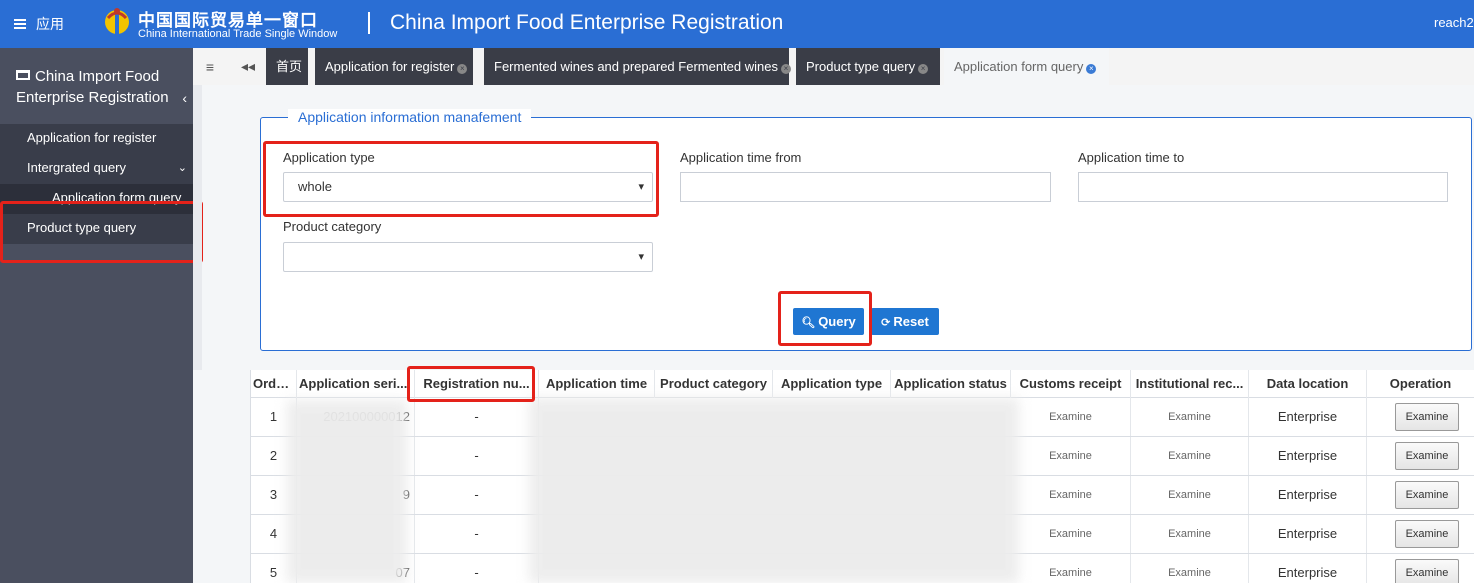  What do you see at coordinates (825, 318) in the screenshot?
I see `highlight-box-query` at bounding box center [825, 318].